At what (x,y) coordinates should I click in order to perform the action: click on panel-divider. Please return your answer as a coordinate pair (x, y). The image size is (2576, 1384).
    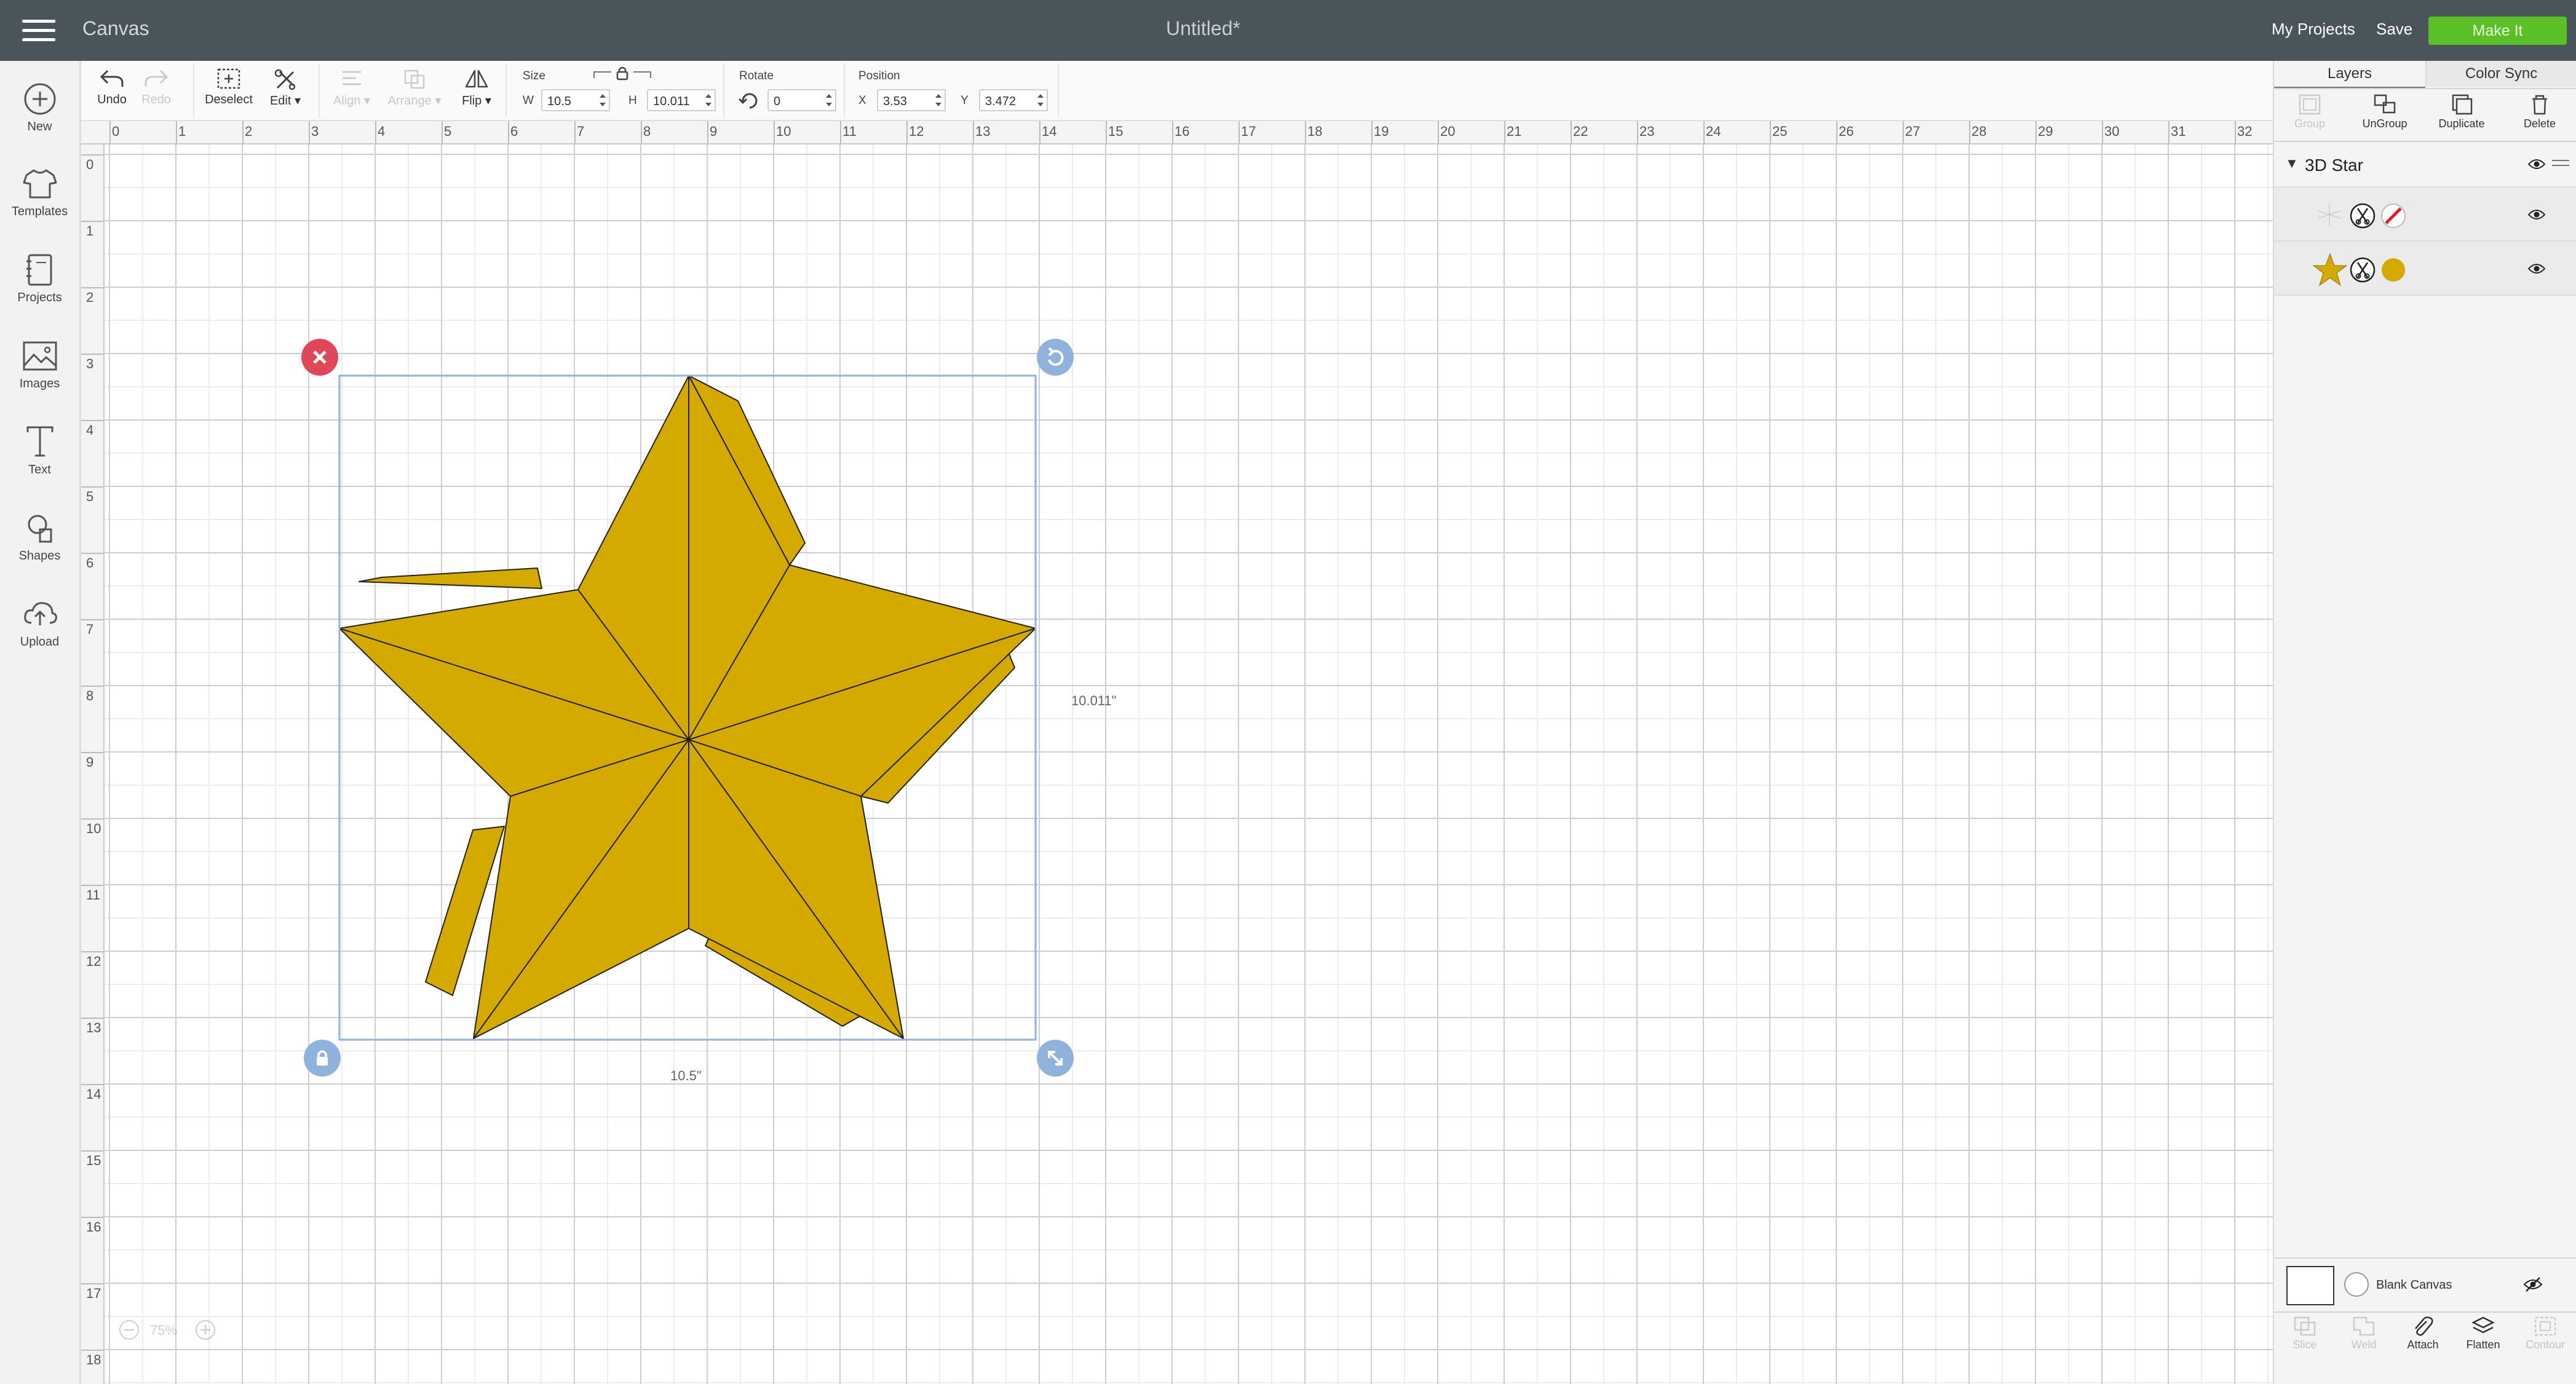
    Looking at the image, I should click on (2425, 1312).